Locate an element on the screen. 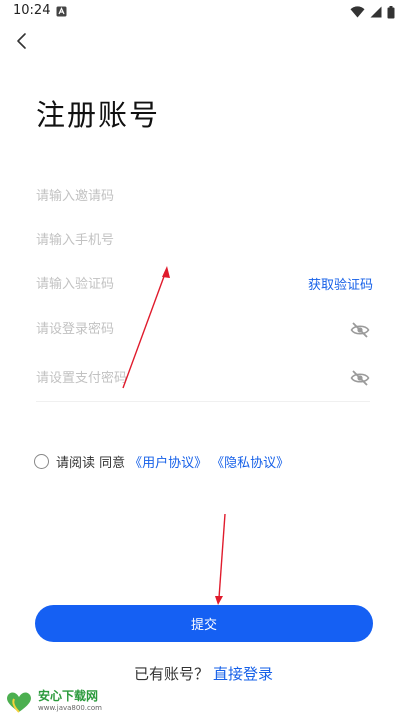 The width and height of the screenshot is (407, 723). watermark-brand: 安心下载网 is located at coordinates (68, 696).